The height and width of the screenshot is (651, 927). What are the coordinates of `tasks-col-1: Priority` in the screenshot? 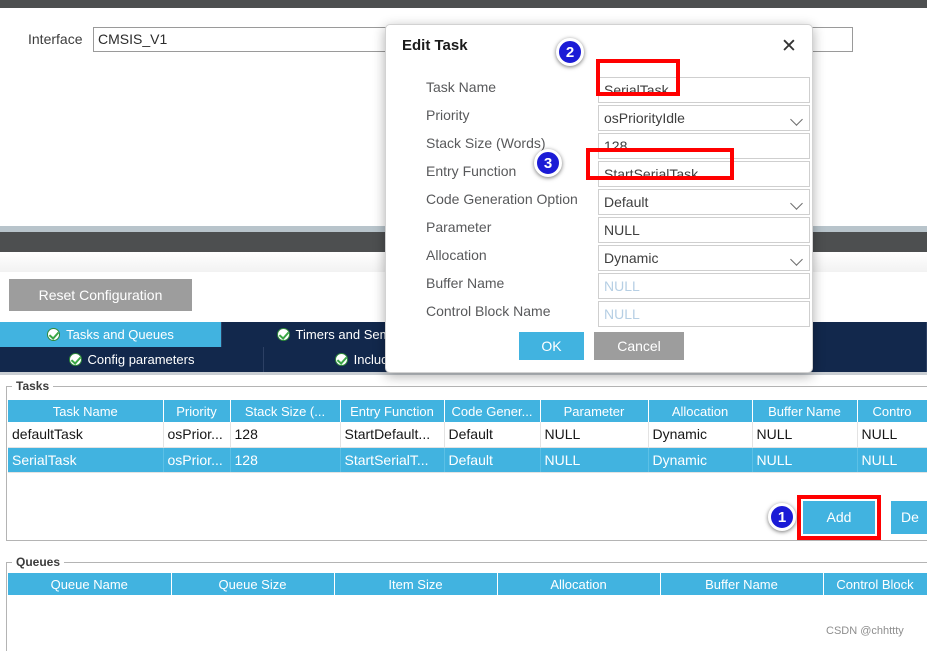 It's located at (197, 411).